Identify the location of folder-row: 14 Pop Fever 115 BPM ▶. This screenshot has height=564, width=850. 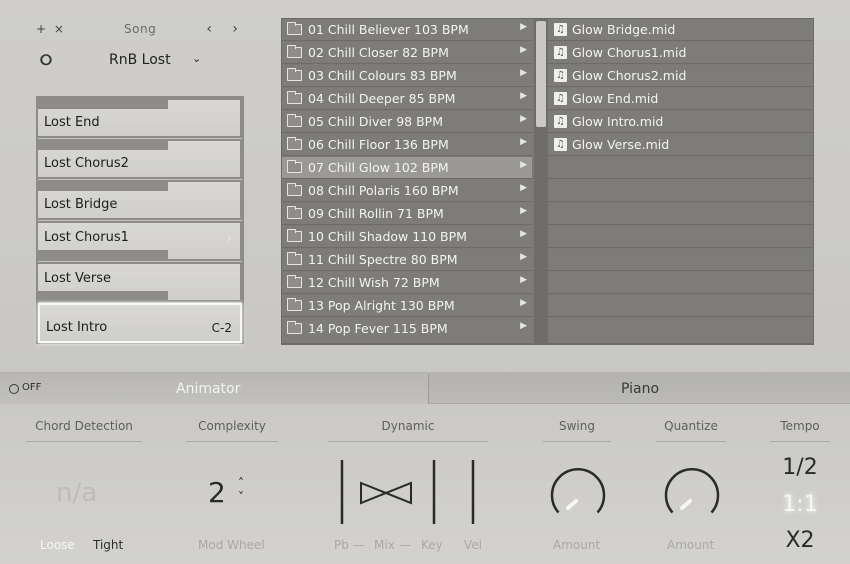
(407, 331).